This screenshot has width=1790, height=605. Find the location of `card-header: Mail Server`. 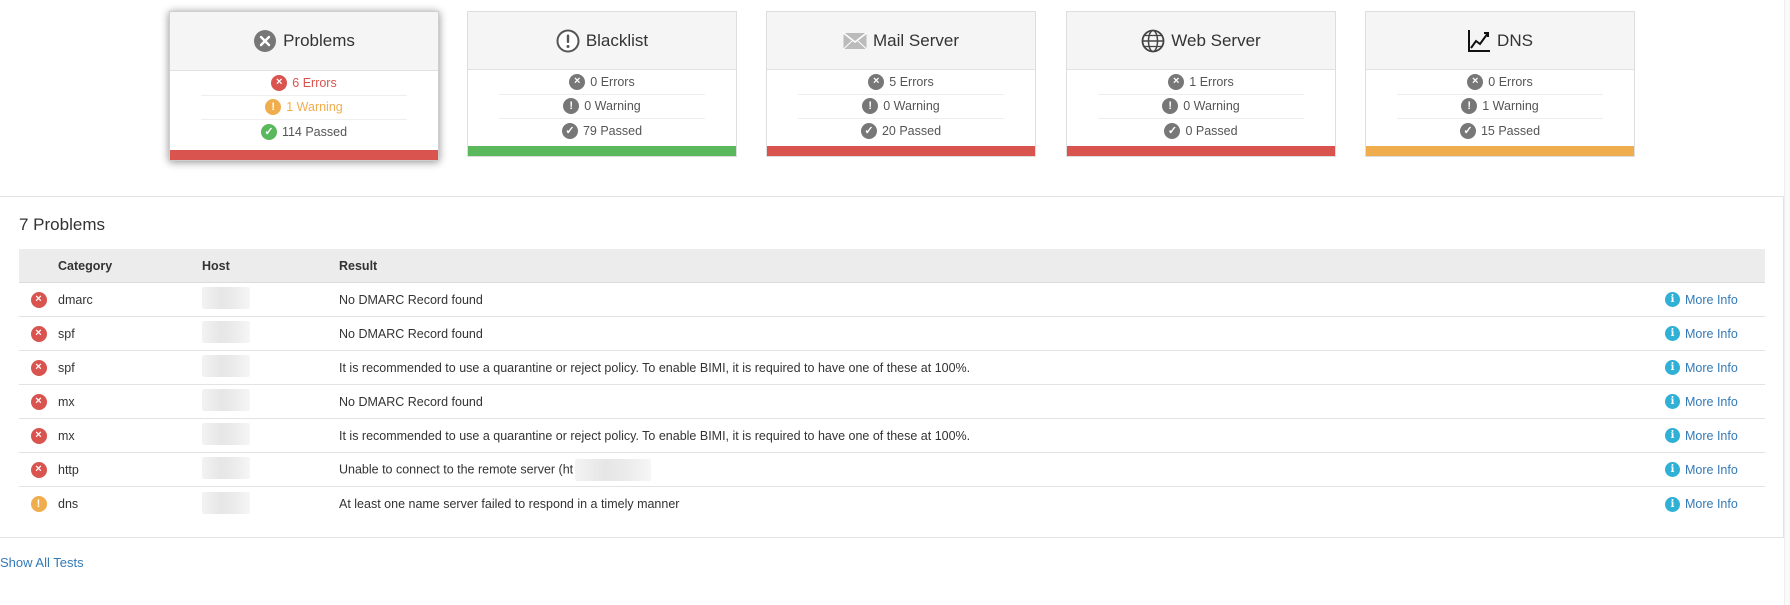

card-header: Mail Server is located at coordinates (901, 41).